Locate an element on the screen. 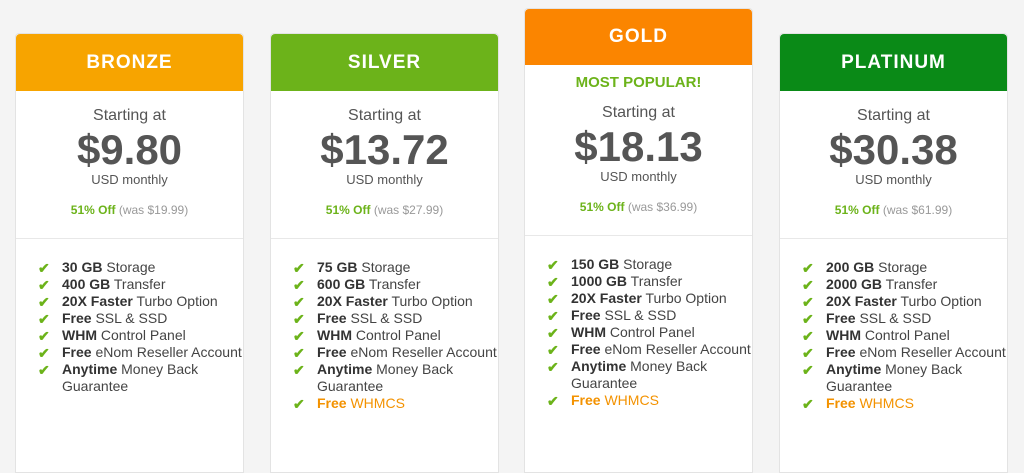 Image resolution: width=1024 pixels, height=473 pixels. feature-highlight: 200 GB is located at coordinates (850, 267).